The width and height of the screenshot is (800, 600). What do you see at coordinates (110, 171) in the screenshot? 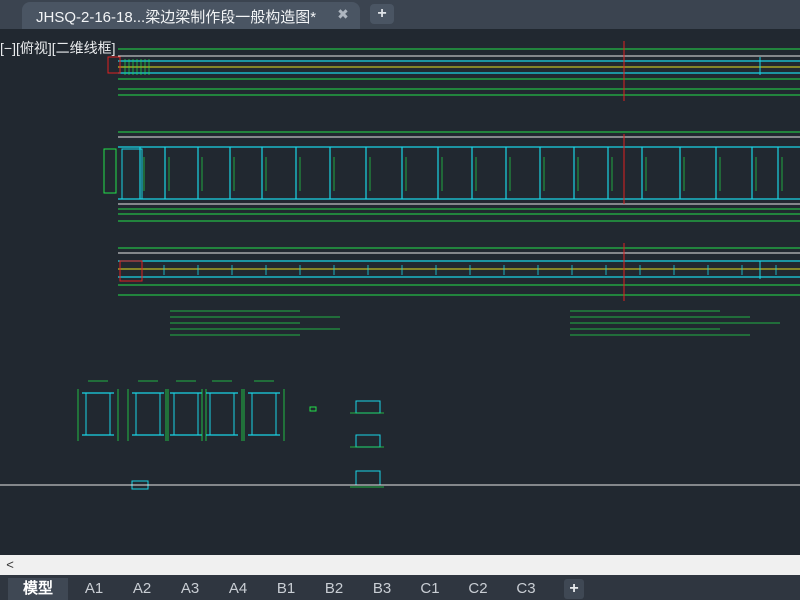
I see `end-section` at bounding box center [110, 171].